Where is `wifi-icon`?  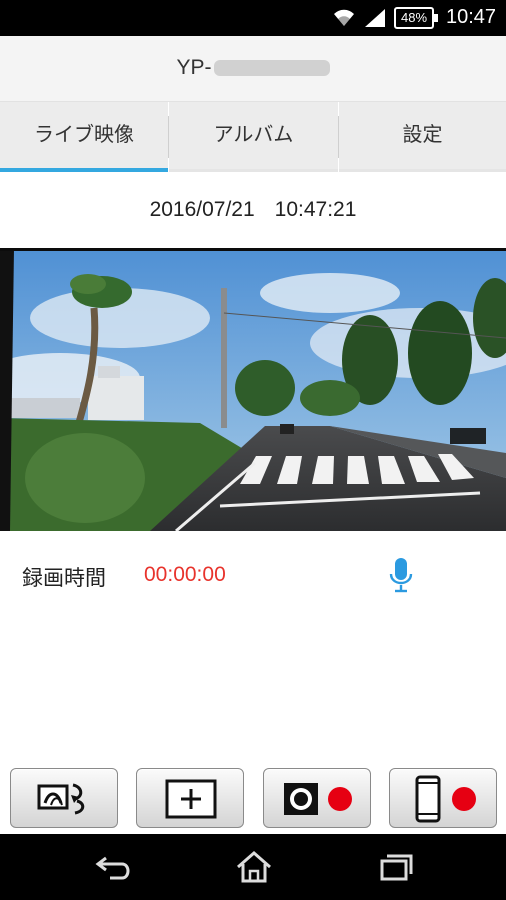 wifi-icon is located at coordinates (344, 18).